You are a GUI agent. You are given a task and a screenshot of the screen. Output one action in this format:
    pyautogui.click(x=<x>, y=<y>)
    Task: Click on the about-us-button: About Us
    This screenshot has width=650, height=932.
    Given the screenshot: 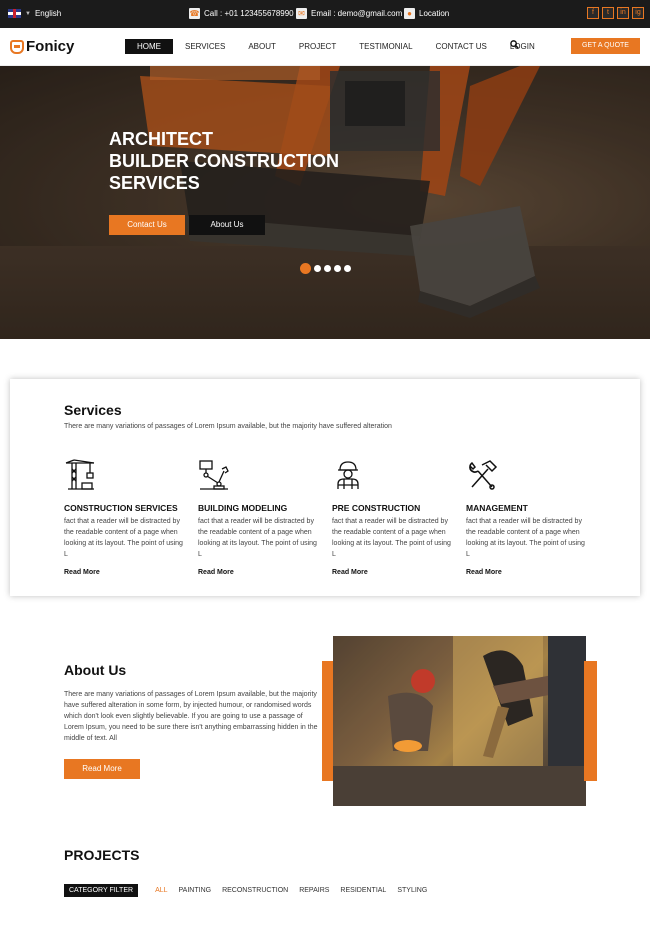 What is the action you would take?
    pyautogui.click(x=227, y=225)
    